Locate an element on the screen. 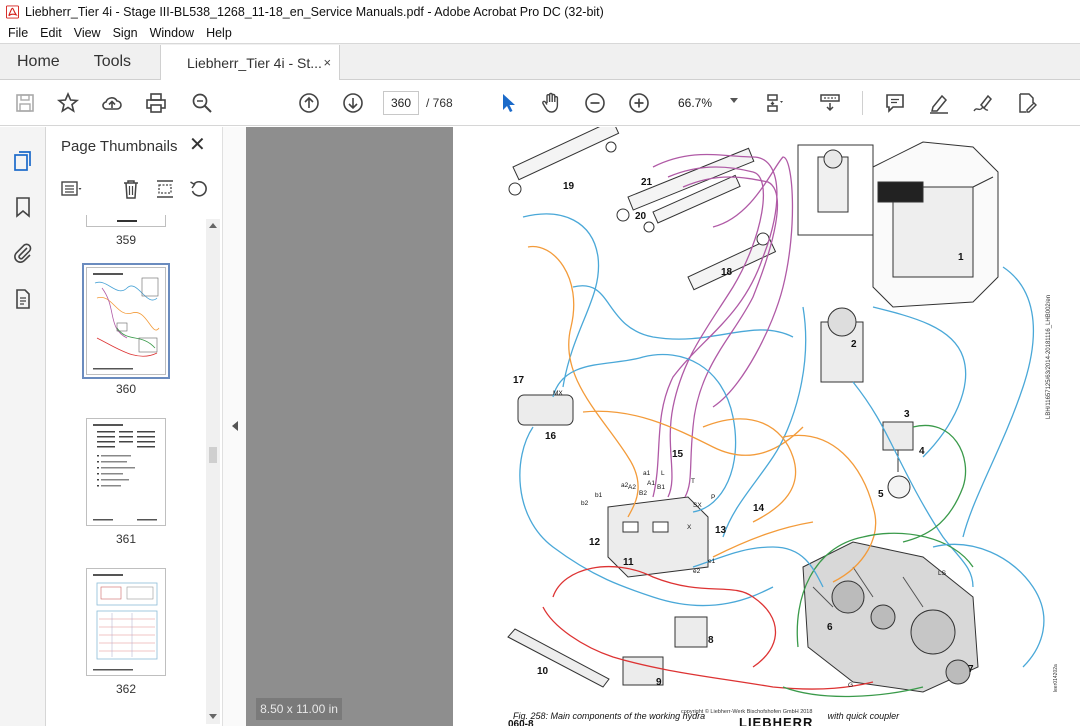  menu-help: Help is located at coordinates (219, 33).